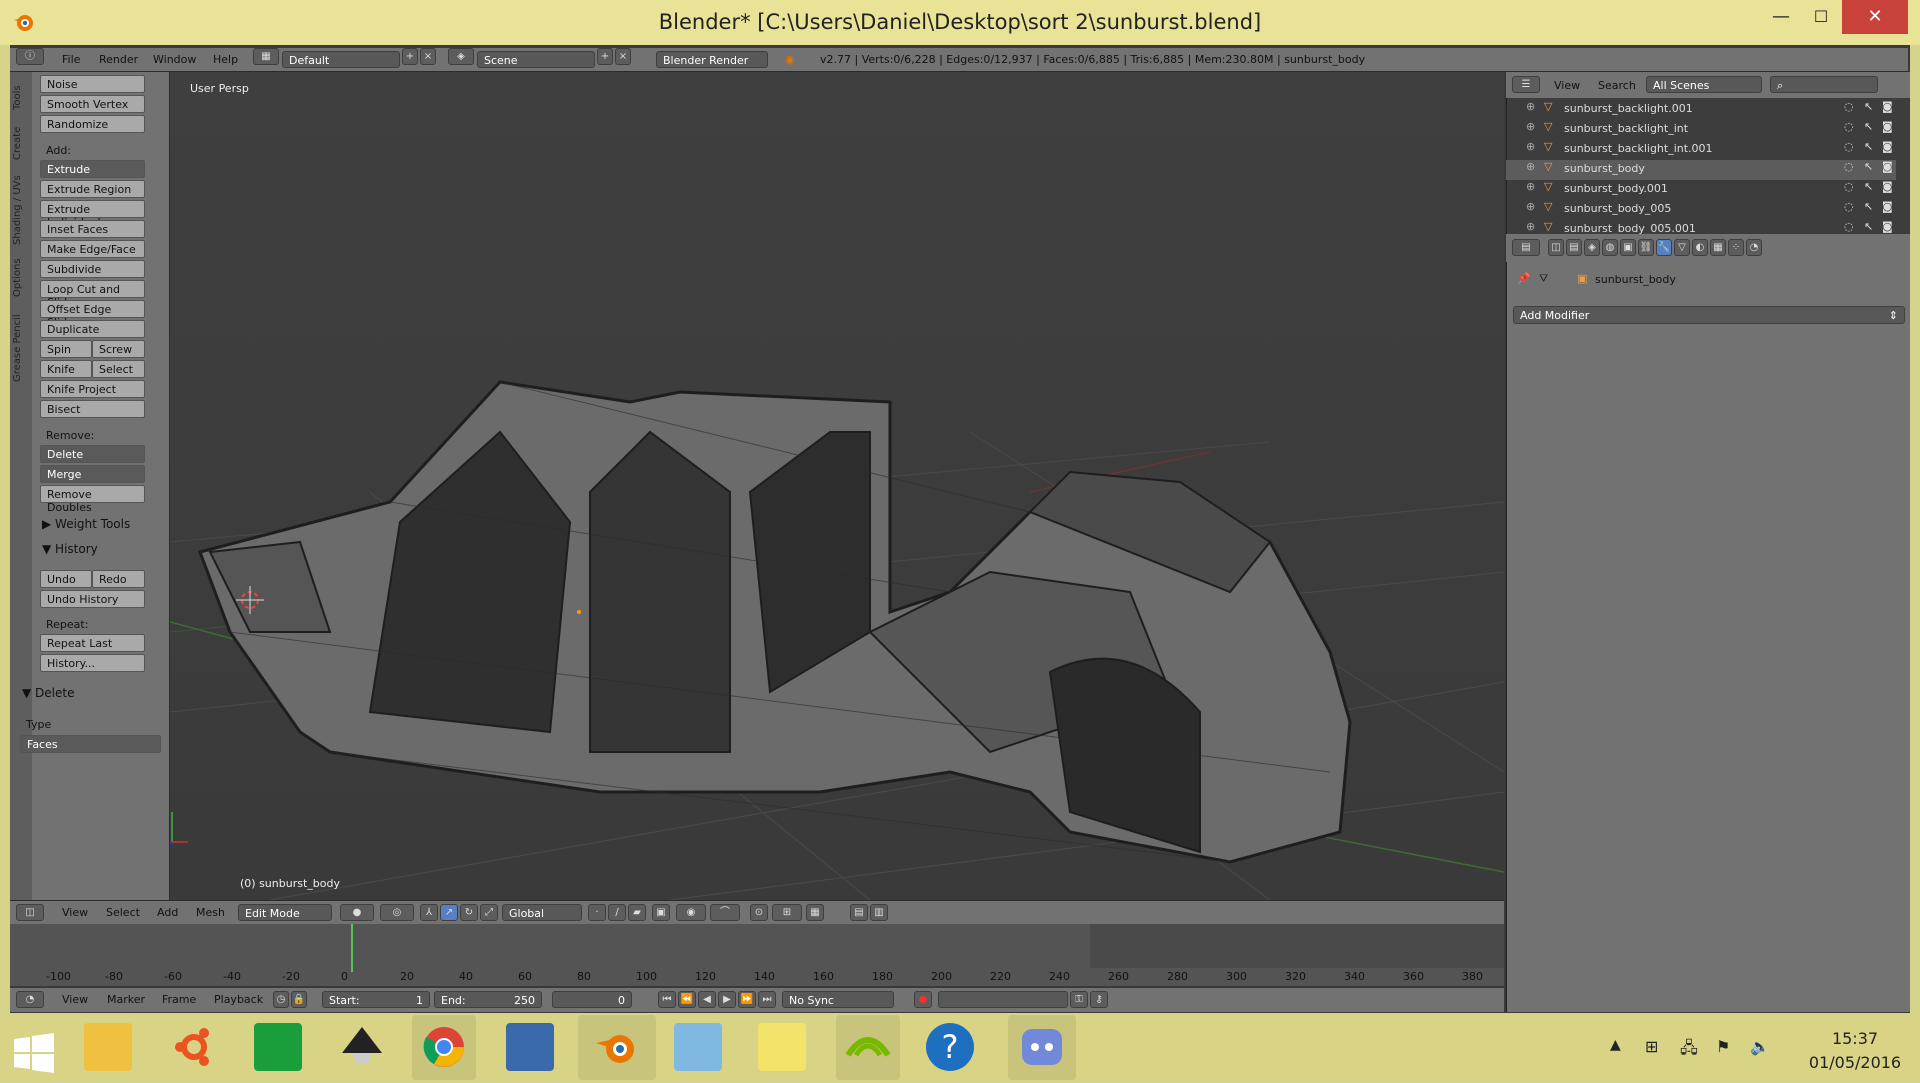 The image size is (1920, 1083). Describe the element at coordinates (950, 1047) in the screenshot. I see `help-icon: ?` at that location.